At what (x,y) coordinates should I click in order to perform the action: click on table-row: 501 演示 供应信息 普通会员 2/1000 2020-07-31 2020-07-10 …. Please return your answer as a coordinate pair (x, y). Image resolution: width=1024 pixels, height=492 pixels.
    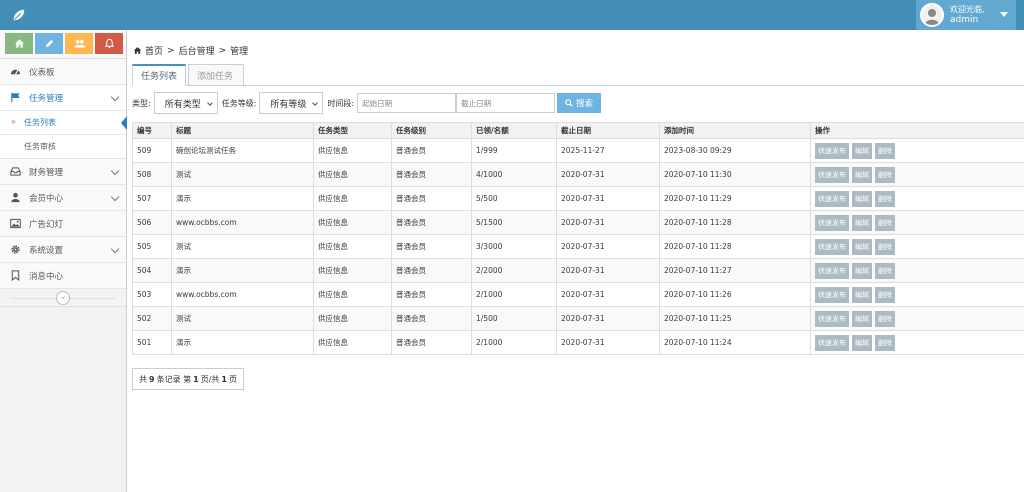
    Looking at the image, I should click on (578, 342).